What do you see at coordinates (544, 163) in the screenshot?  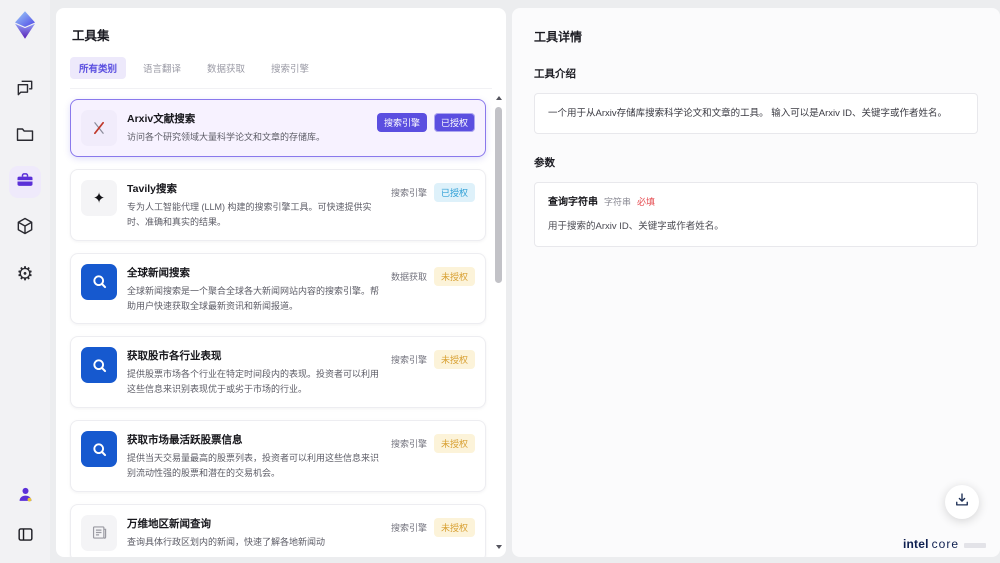 I see `params-heading: 参数` at bounding box center [544, 163].